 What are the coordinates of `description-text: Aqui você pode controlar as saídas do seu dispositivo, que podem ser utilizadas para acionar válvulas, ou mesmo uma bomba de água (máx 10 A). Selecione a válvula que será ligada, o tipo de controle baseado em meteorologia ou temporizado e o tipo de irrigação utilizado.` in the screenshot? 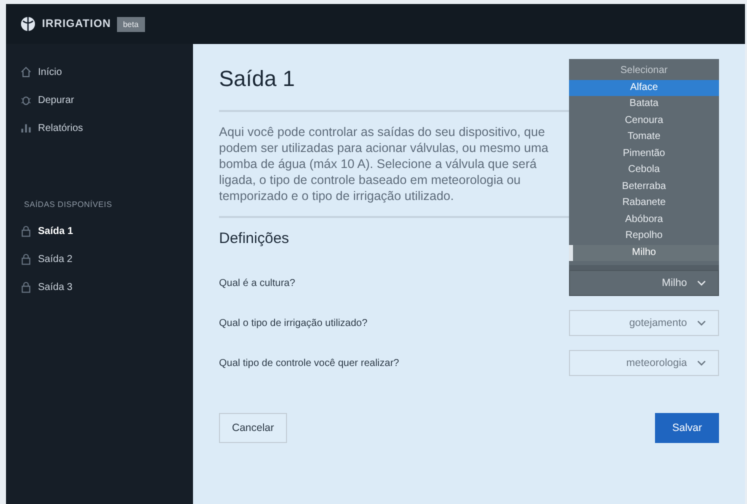 It's located at (384, 164).